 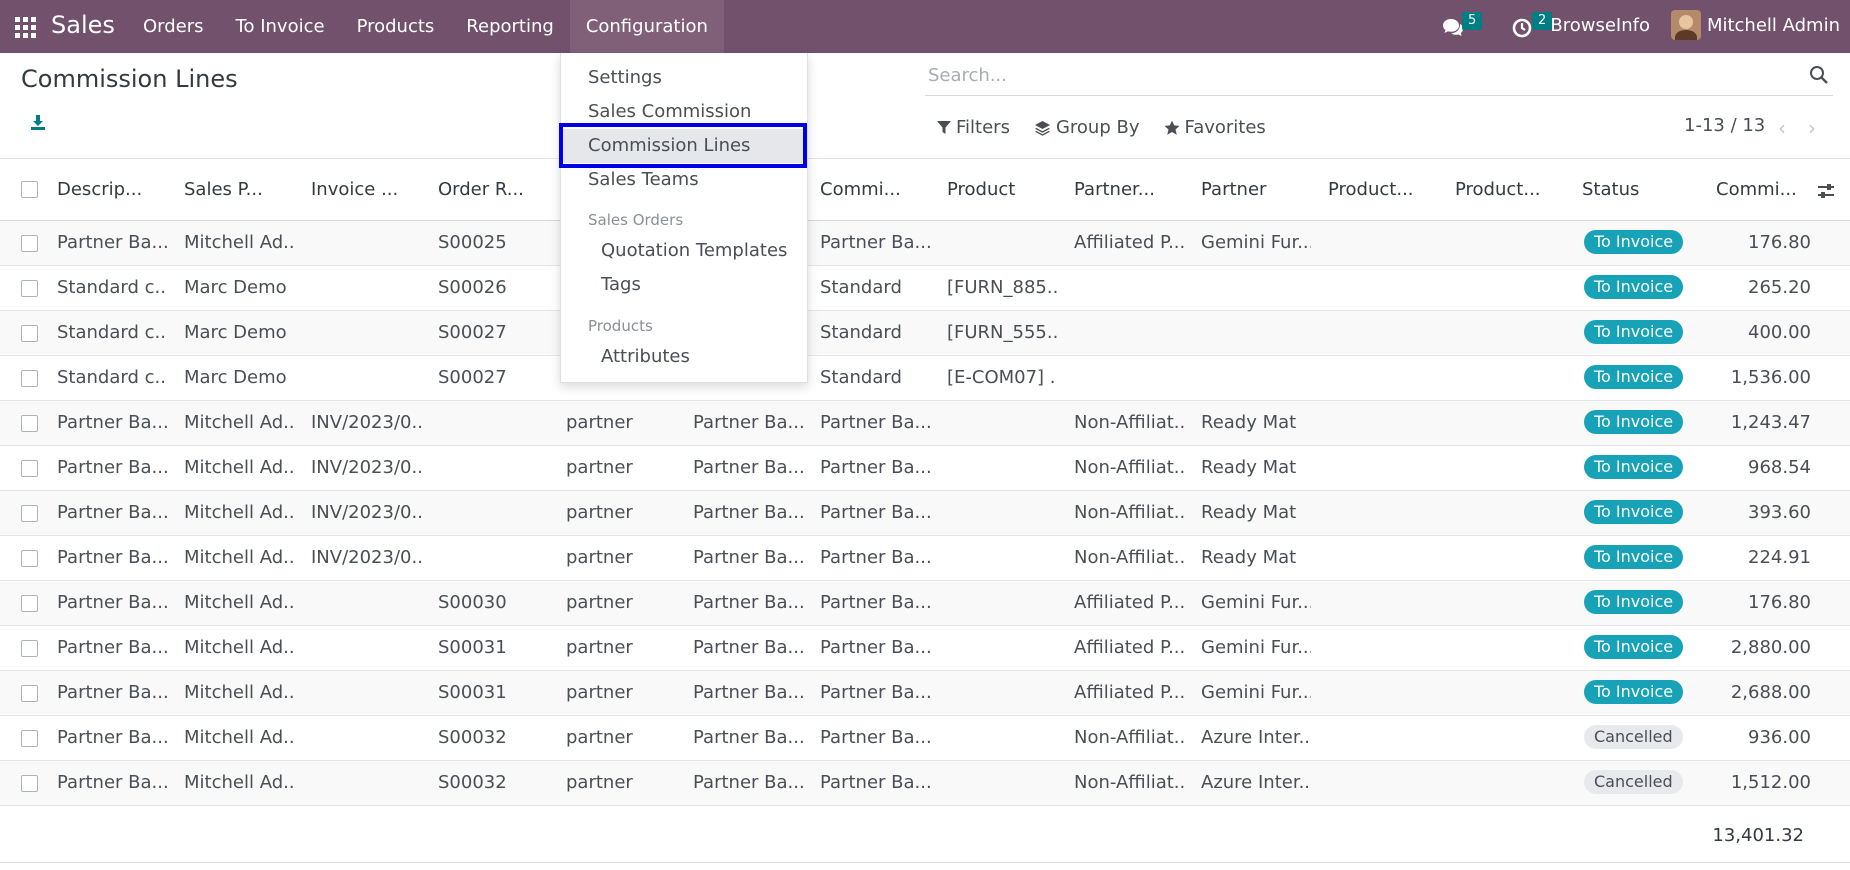 I want to click on dropdown-item-attributes: Attributes, so click(x=684, y=357).